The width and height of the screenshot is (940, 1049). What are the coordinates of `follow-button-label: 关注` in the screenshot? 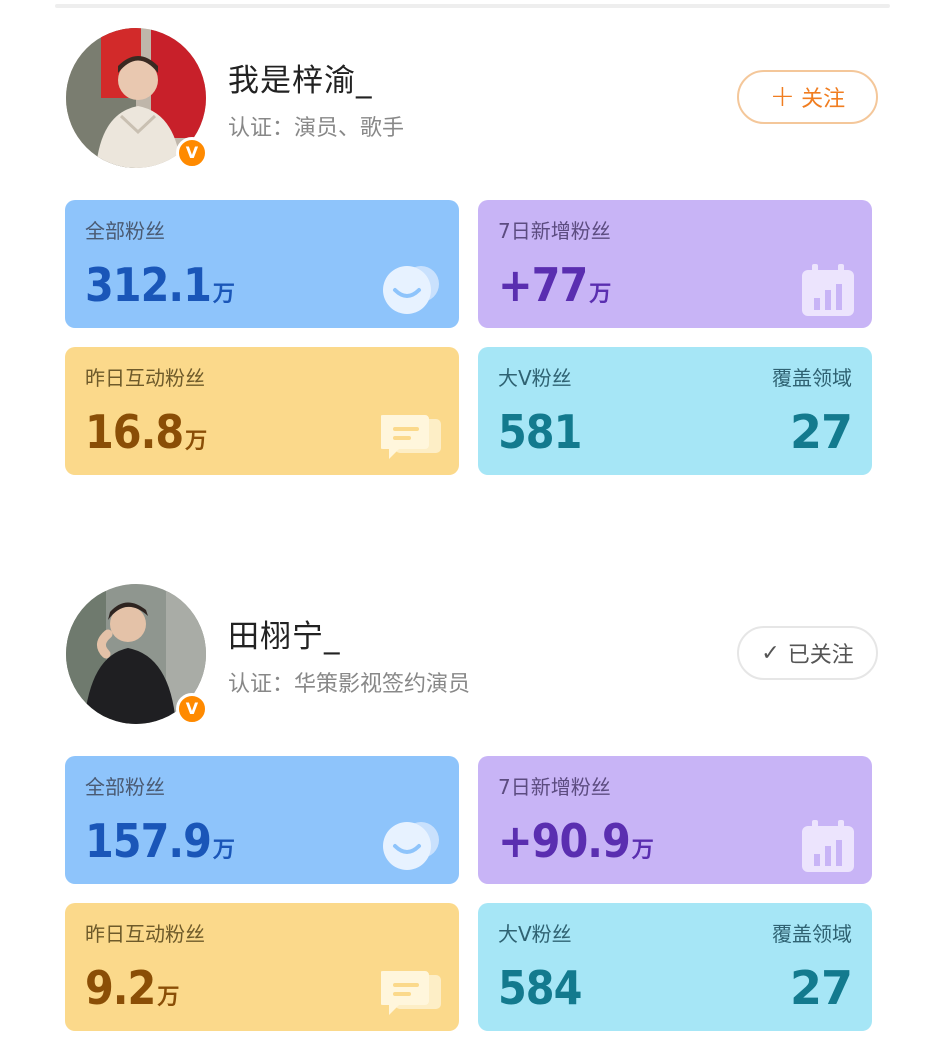 It's located at (823, 99).